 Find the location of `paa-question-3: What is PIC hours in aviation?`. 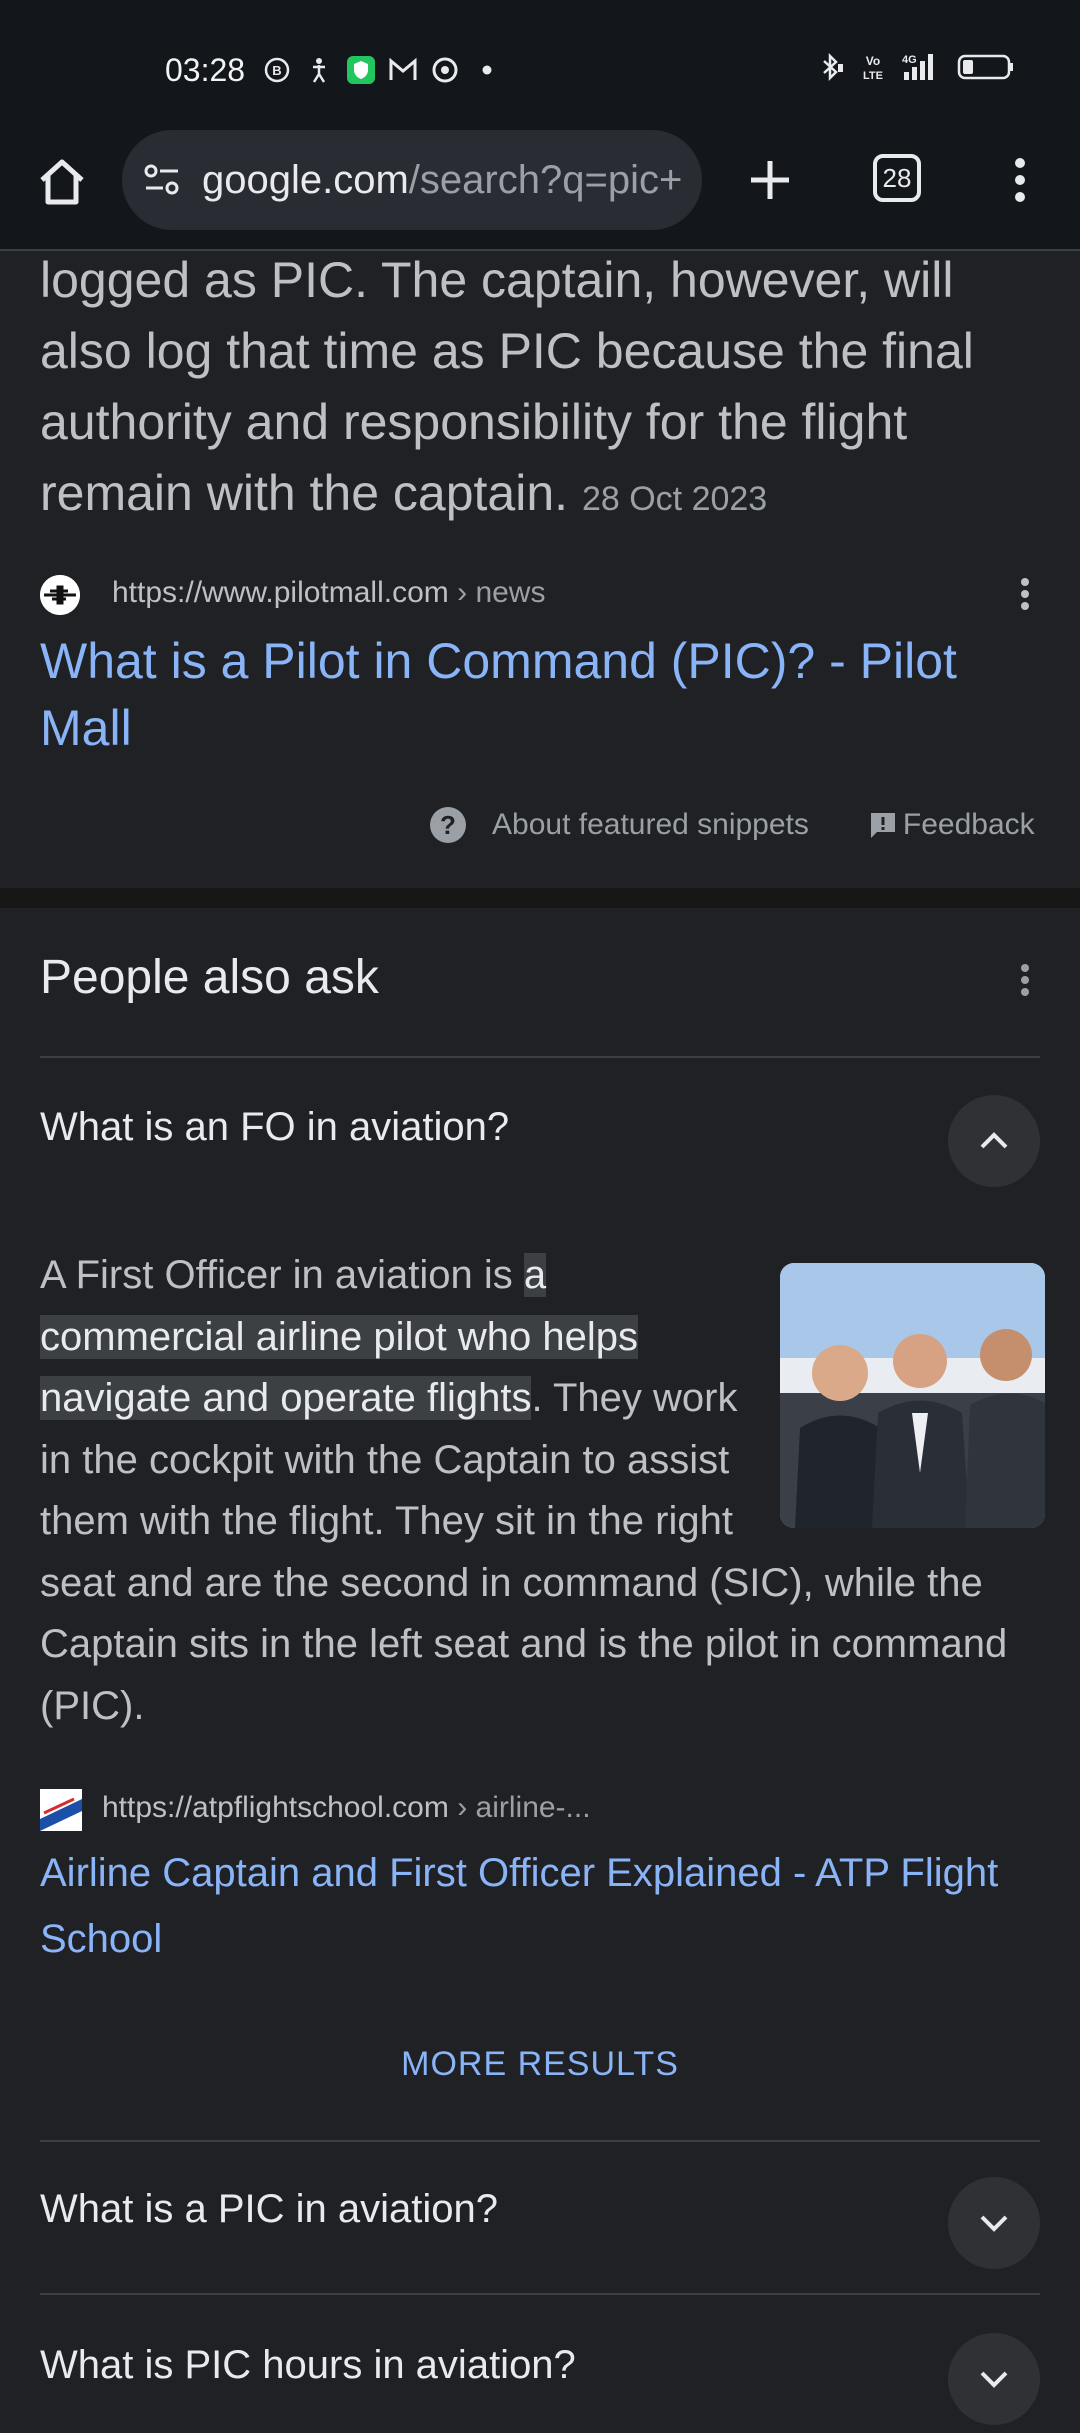

paa-question-3: What is PIC hours in aviation? is located at coordinates (540, 2373).